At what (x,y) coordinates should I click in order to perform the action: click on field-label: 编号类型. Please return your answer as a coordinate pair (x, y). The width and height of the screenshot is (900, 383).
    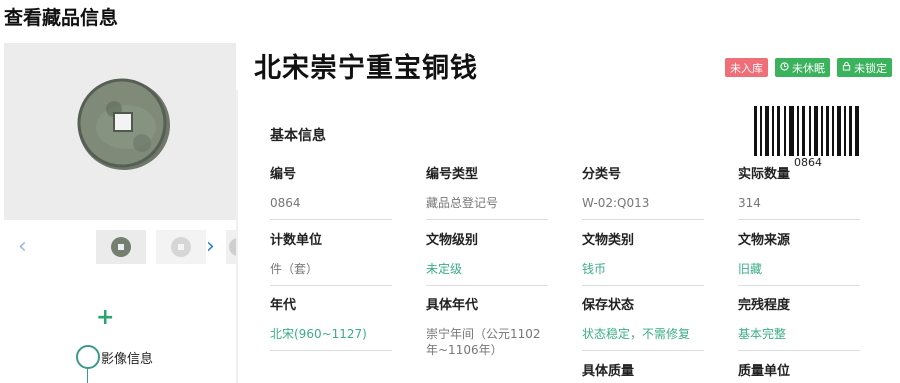
    Looking at the image, I should click on (452, 174).